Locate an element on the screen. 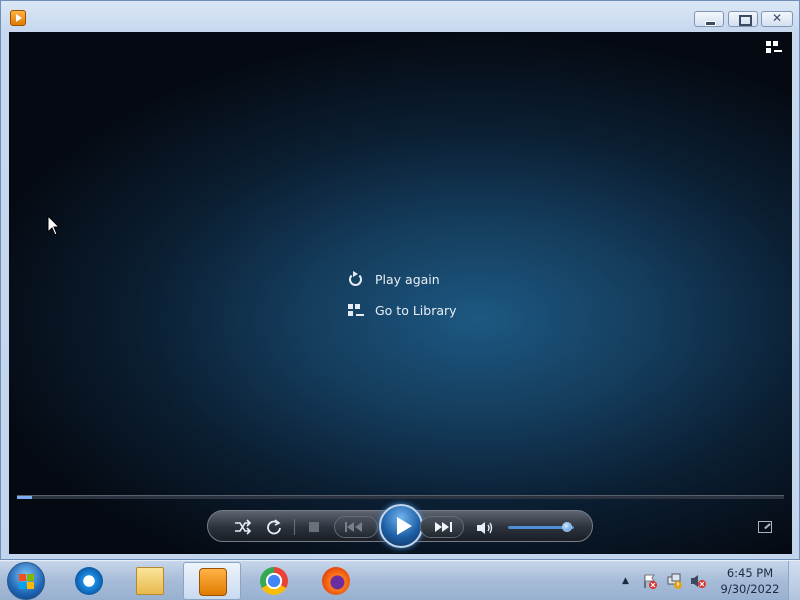 This screenshot has width=800, height=600. taskbar-item-chrome is located at coordinates (274, 581).